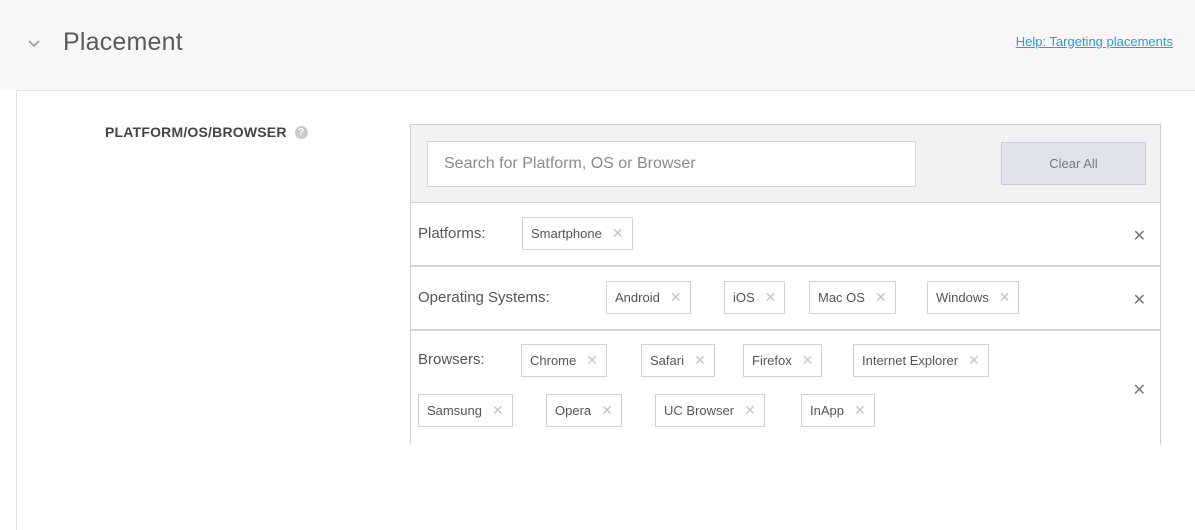 Image resolution: width=1195 pixels, height=530 pixels. I want to click on chip-label: UC Browser, so click(699, 410).